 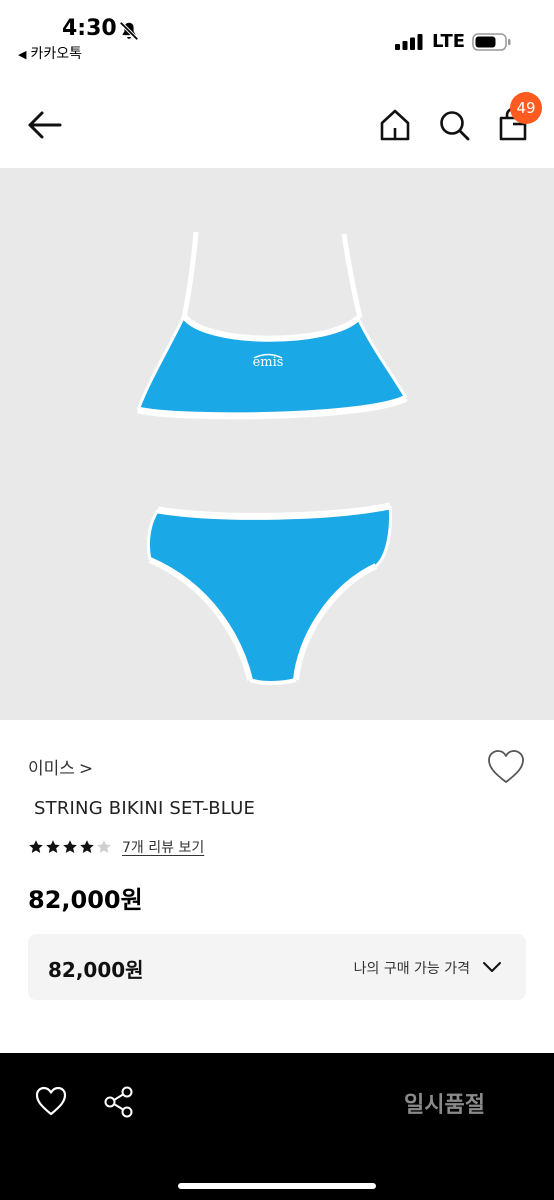 What do you see at coordinates (492, 967) in the screenshot?
I see `chevron-down-icon` at bounding box center [492, 967].